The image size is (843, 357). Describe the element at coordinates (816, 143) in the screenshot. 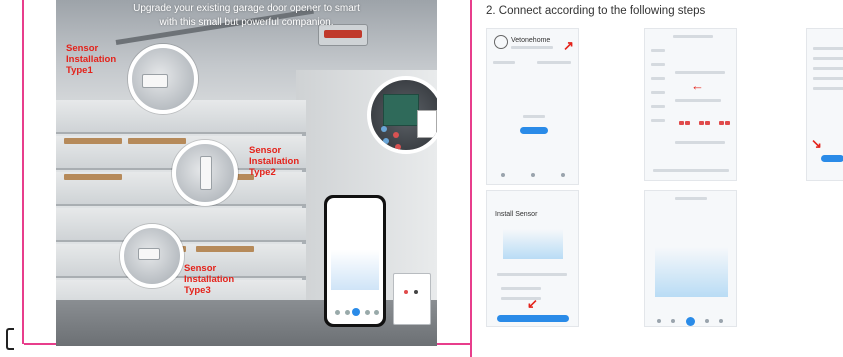

I see `red-arrow-icon: ↘` at that location.